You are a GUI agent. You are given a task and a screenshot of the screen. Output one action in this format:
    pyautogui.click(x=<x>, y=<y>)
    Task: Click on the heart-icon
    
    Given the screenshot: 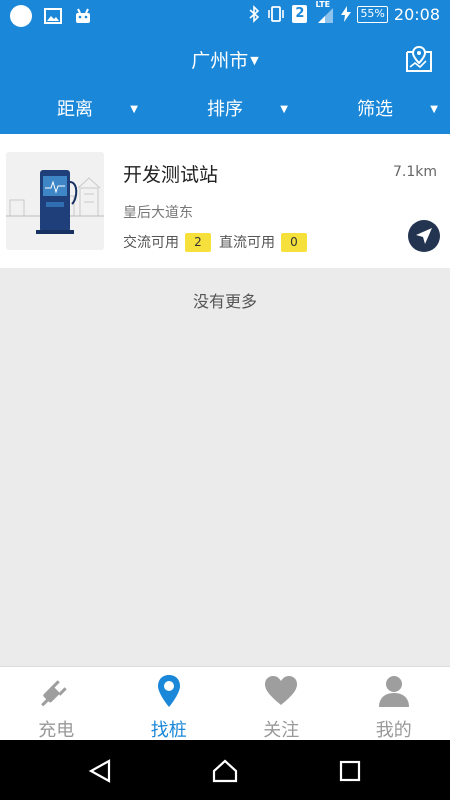 What is the action you would take?
    pyautogui.click(x=281, y=690)
    